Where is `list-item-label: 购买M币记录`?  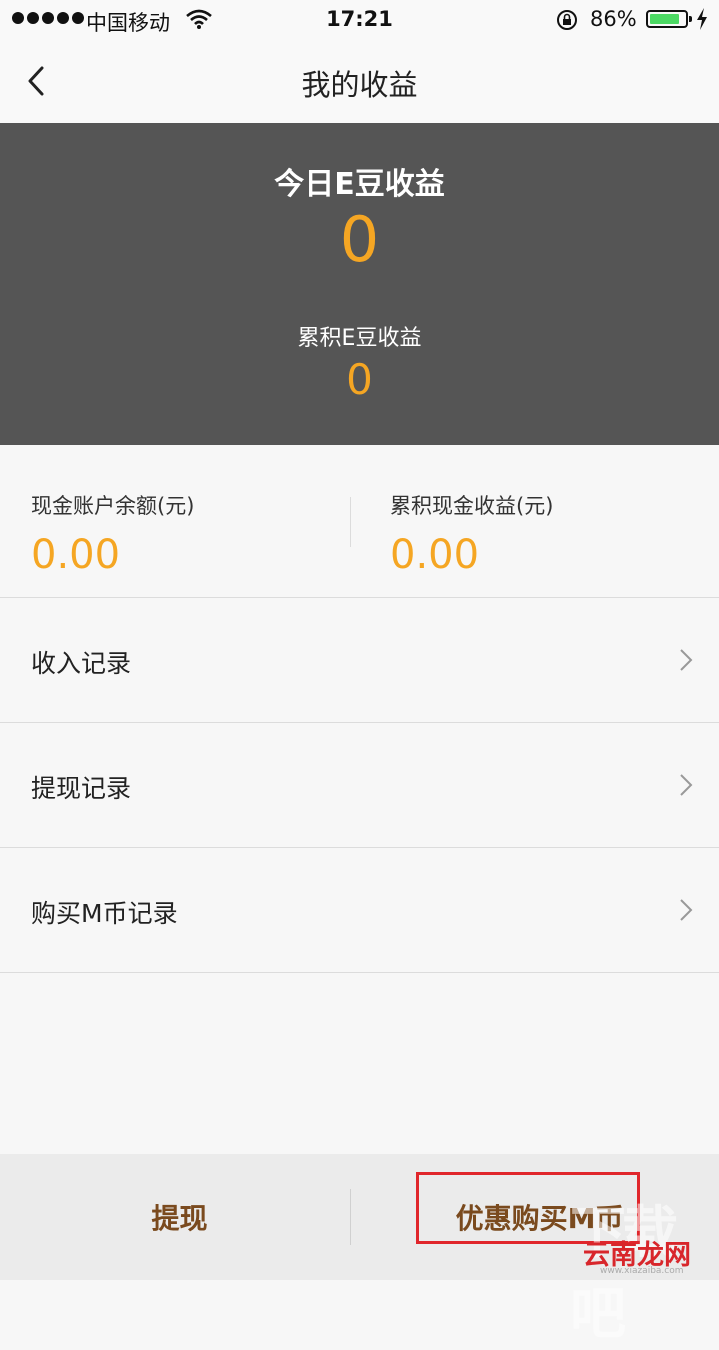 list-item-label: 购买M币记录 is located at coordinates (104, 913).